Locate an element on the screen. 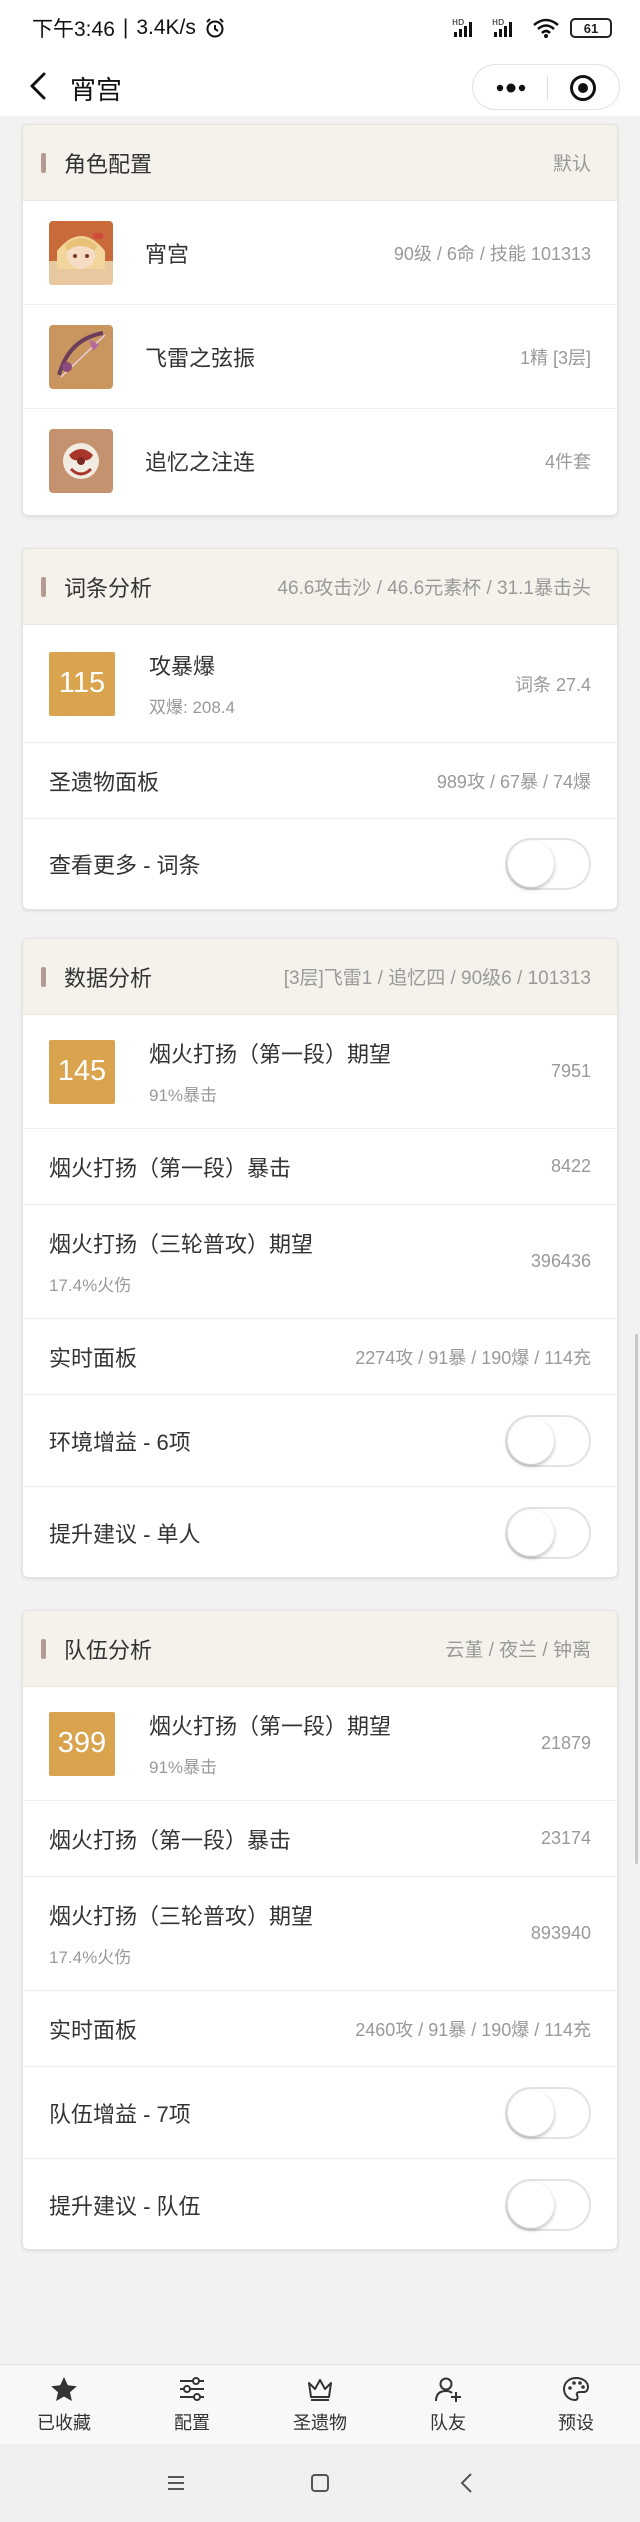 Image resolution: width=640 pixels, height=2522 pixels. damage-value: 396436 is located at coordinates (560, 1261).